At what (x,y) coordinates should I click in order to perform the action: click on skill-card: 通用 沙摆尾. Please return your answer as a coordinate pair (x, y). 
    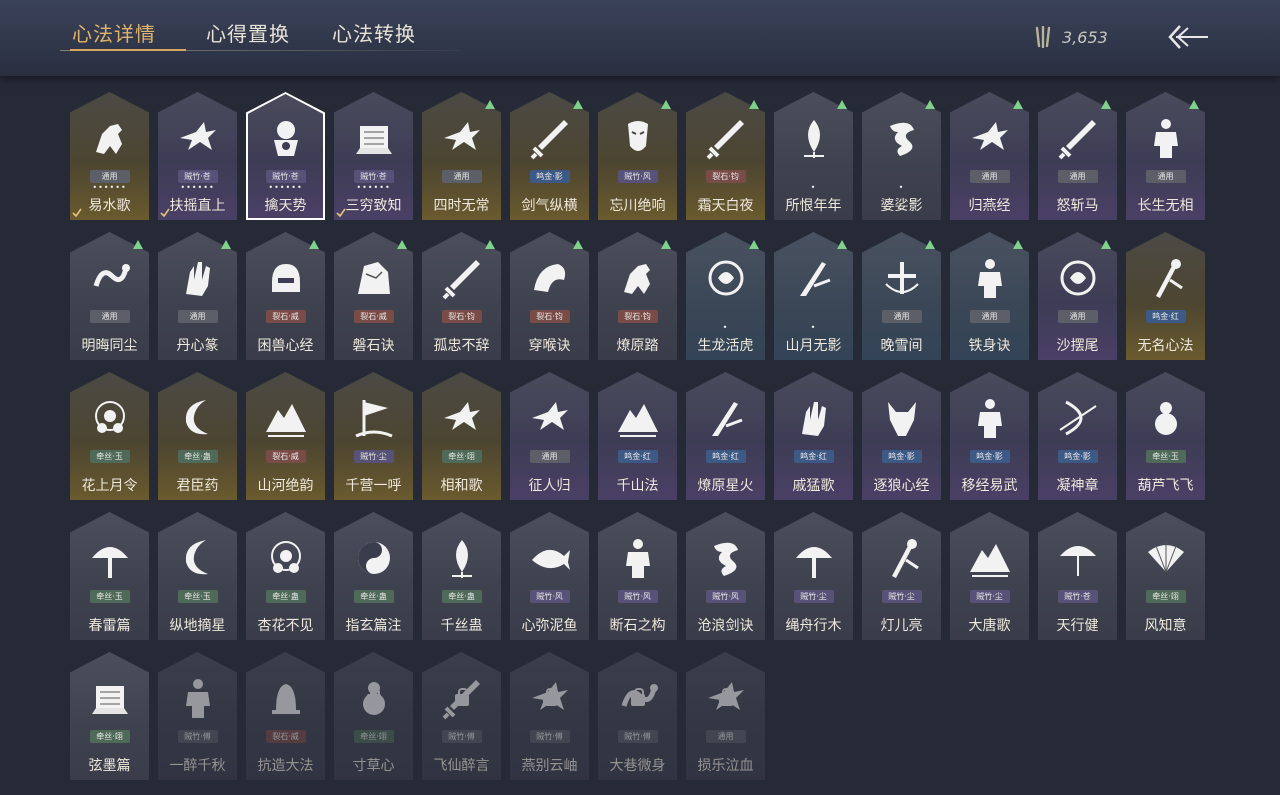
    Looking at the image, I should click on (1077, 296).